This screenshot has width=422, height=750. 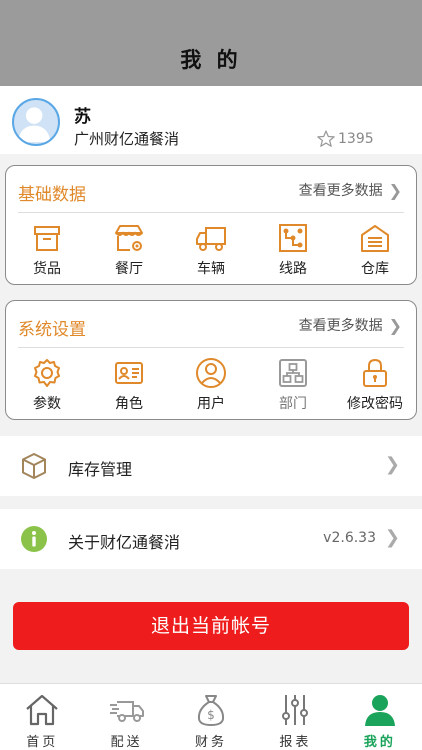 What do you see at coordinates (42, 710) in the screenshot?
I see `home-icon` at bounding box center [42, 710].